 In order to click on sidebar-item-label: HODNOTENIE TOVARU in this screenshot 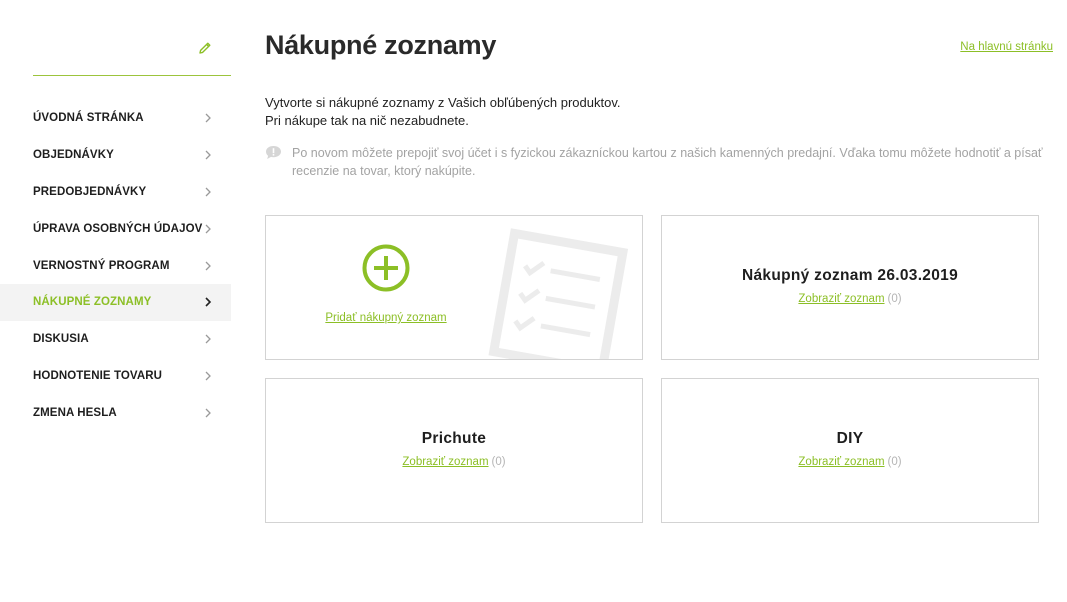, I will do `click(98, 375)`.